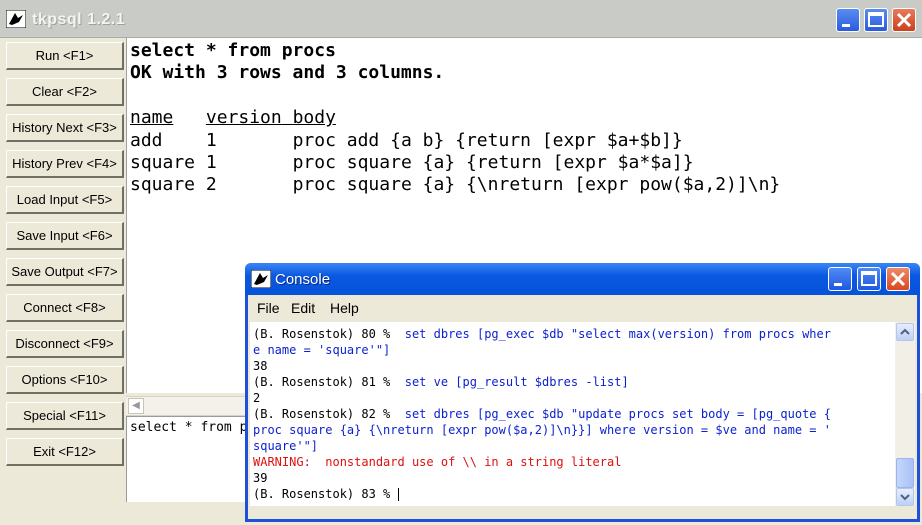  What do you see at coordinates (303, 279) in the screenshot?
I see `console-title: Console` at bounding box center [303, 279].